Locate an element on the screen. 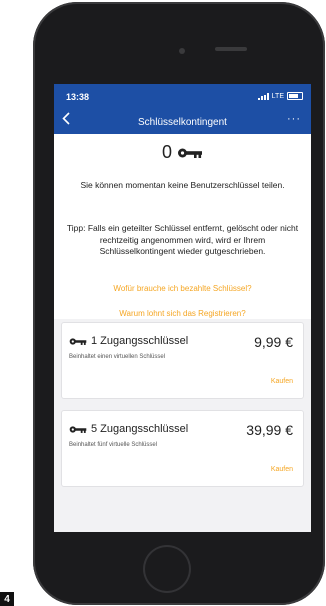  product-description: Beinhaltet fünf virtuelle Schlüssel is located at coordinates (113, 445).